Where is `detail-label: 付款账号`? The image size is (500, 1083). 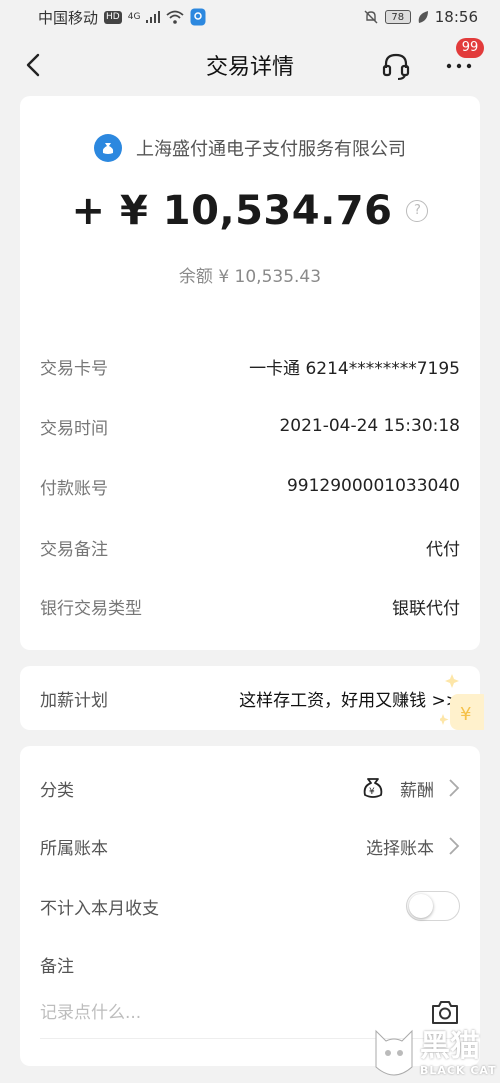 detail-label: 付款账号 is located at coordinates (74, 488).